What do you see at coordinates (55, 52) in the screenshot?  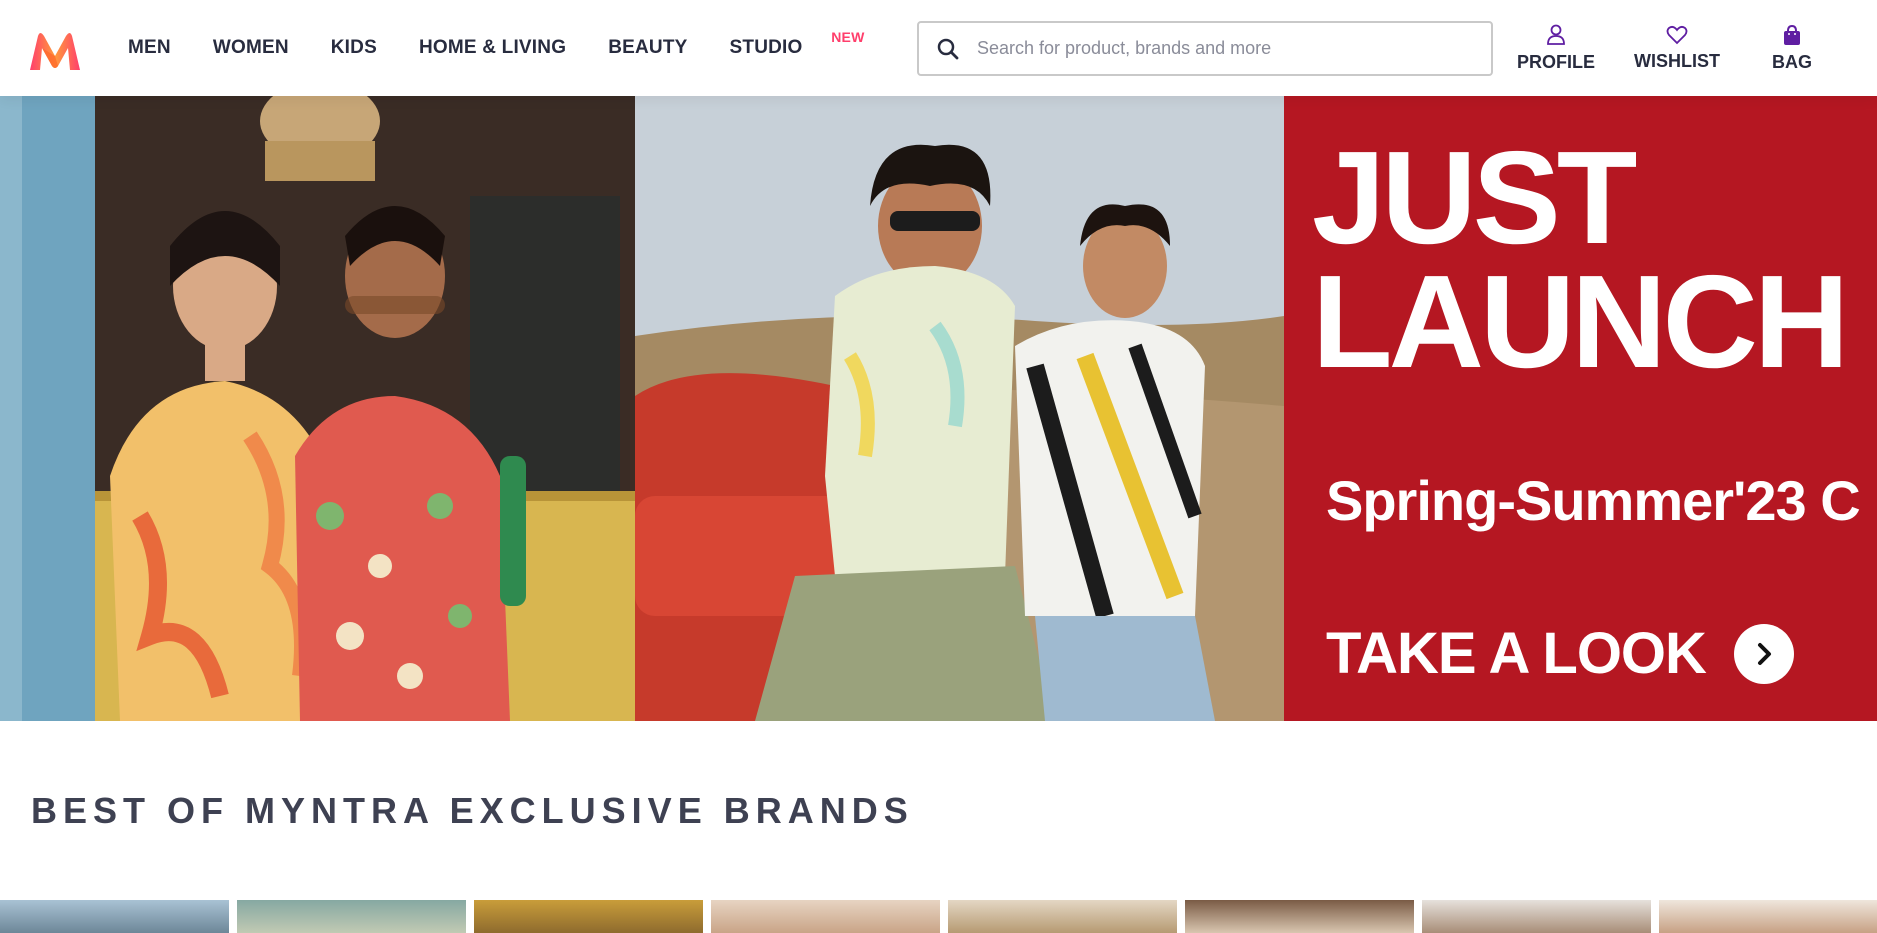 I see `myntra-logo` at bounding box center [55, 52].